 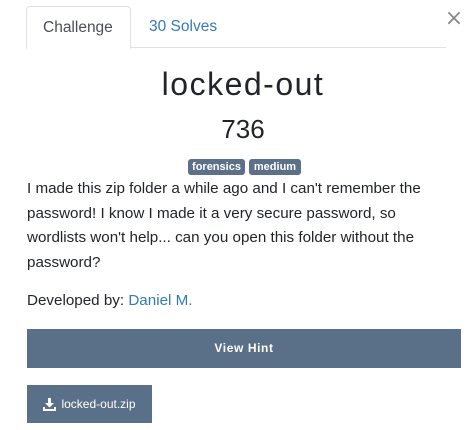 I want to click on tab-bar: Challenge 30 Solves, so click(x=236, y=27).